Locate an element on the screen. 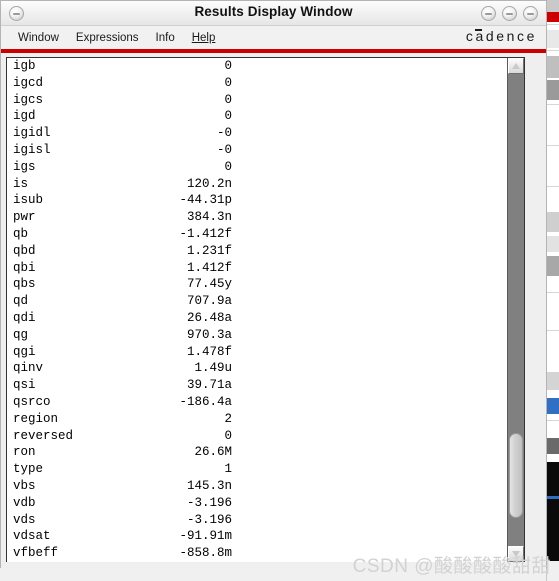 The width and height of the screenshot is (559, 581). result-row: qsi 39.71a is located at coordinates (257, 385).